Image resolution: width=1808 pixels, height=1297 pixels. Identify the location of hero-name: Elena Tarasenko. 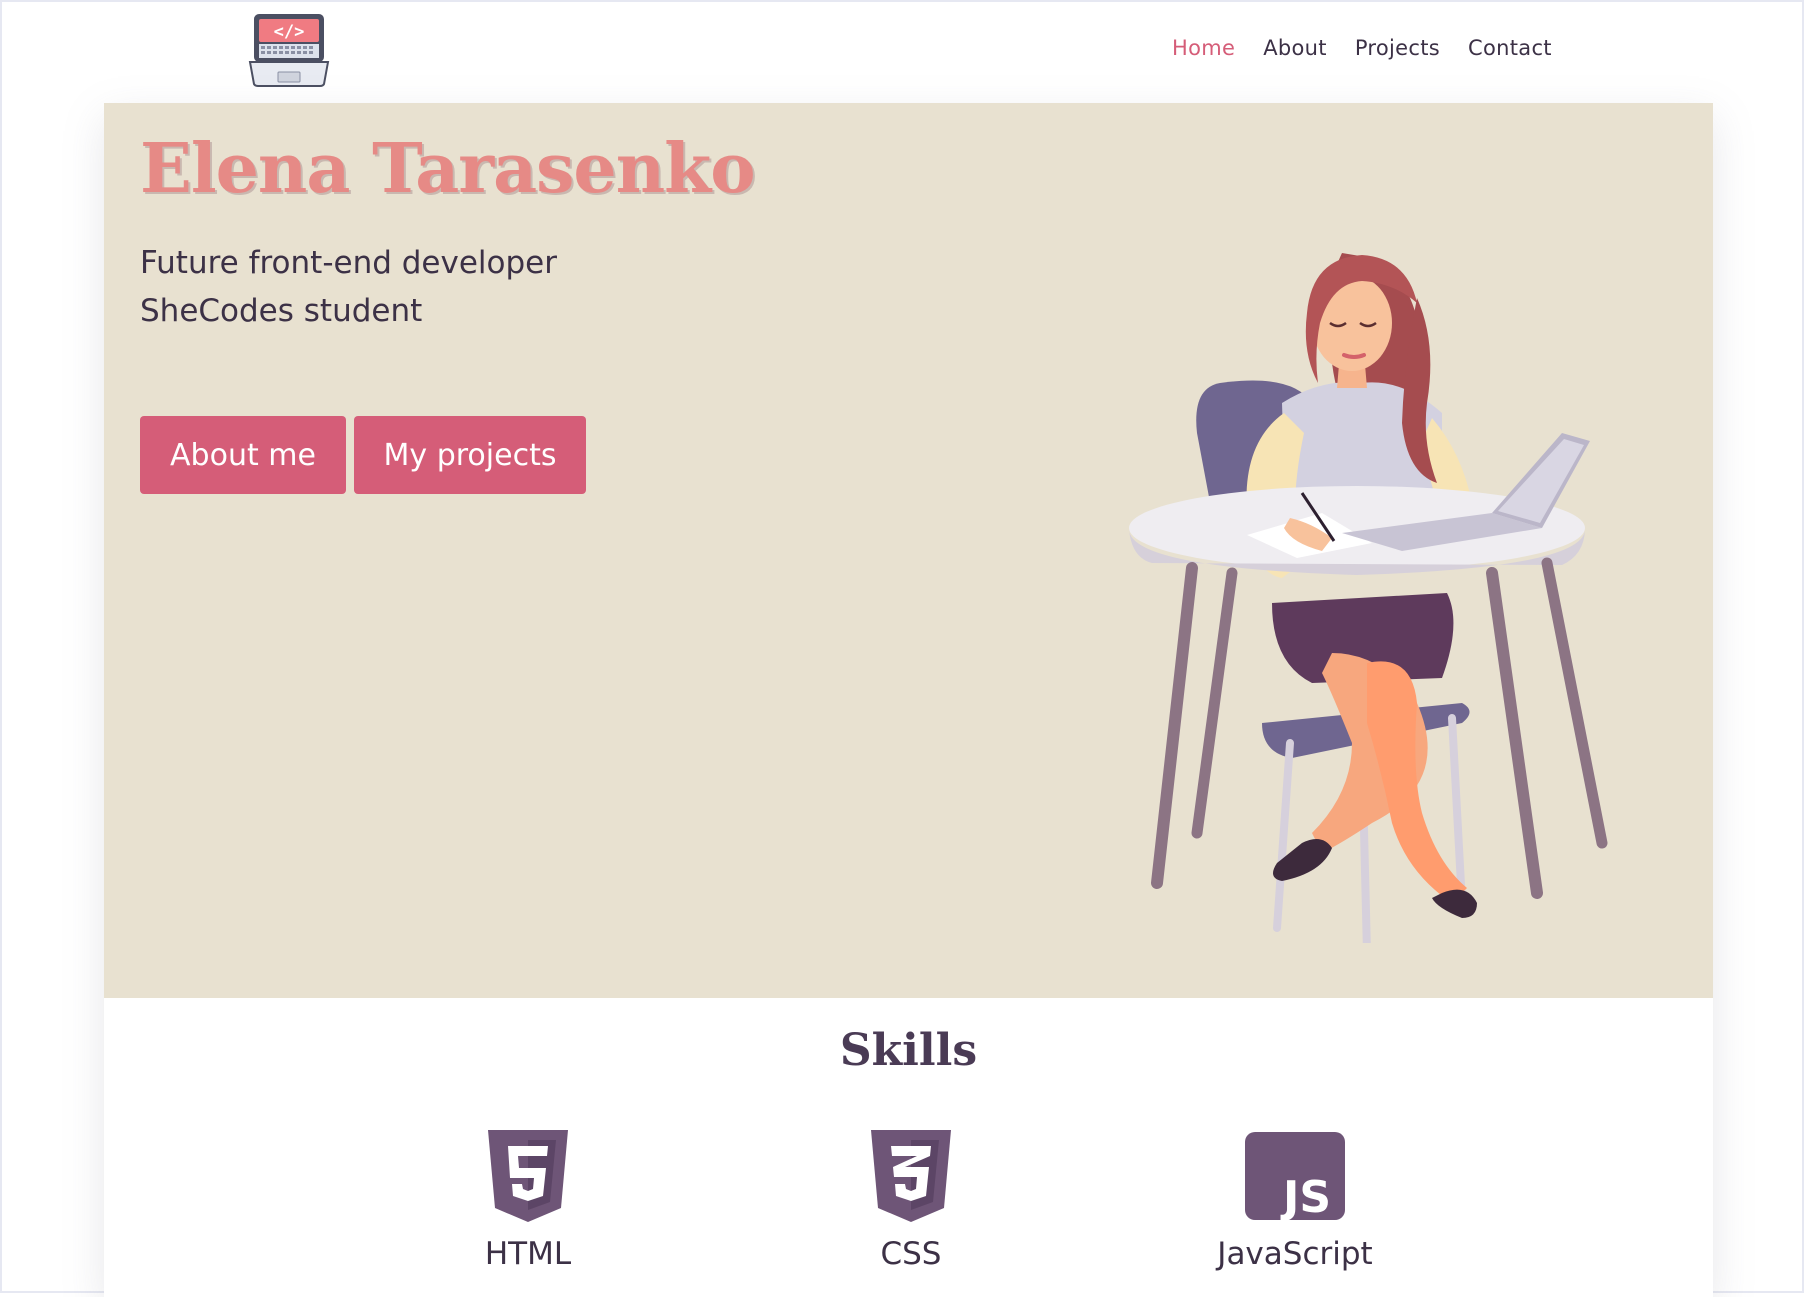
(448, 169).